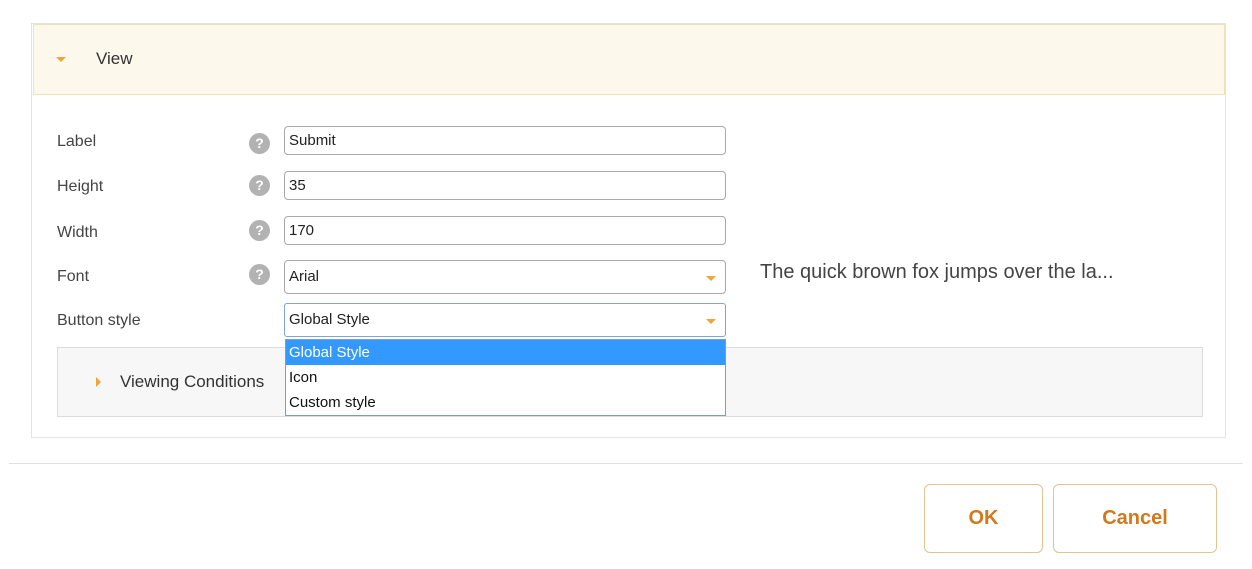  I want to click on label-input, so click(505, 140).